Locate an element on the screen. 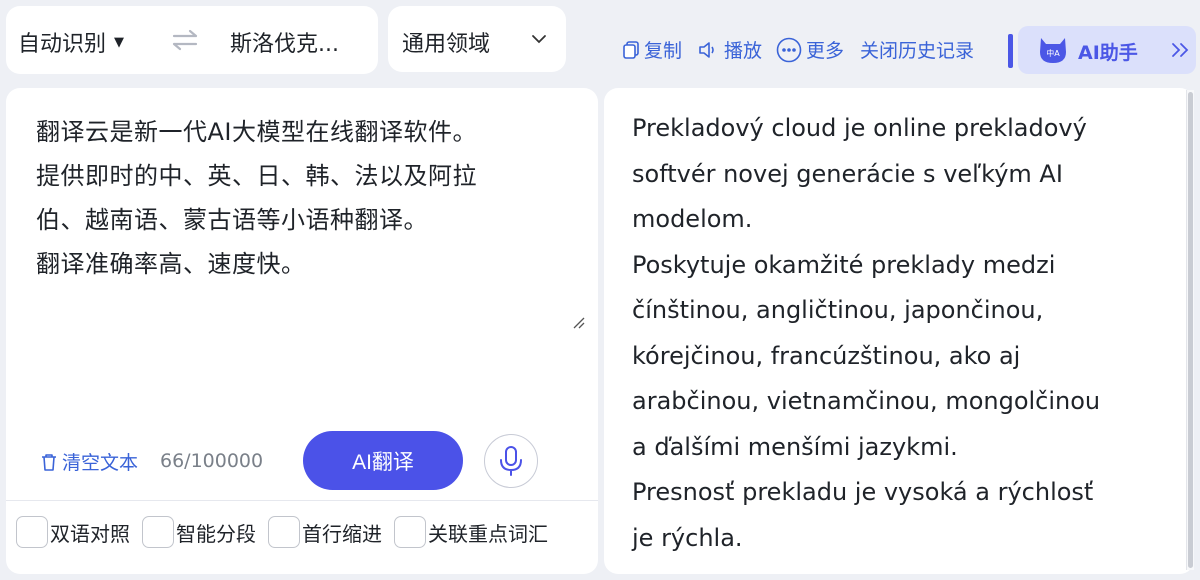 Image resolution: width=1200 pixels, height=580 pixels. option-first-line-indent: 首行缩进 is located at coordinates (325, 532).